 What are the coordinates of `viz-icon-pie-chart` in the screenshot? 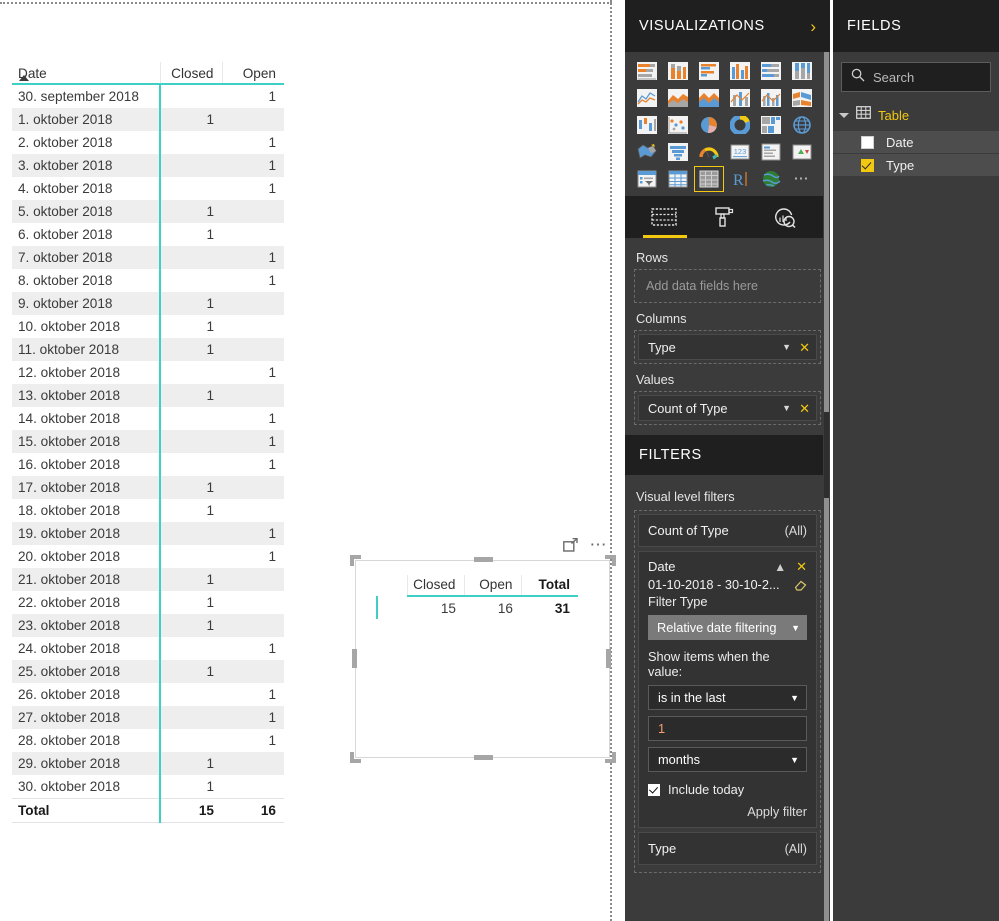 It's located at (709, 125).